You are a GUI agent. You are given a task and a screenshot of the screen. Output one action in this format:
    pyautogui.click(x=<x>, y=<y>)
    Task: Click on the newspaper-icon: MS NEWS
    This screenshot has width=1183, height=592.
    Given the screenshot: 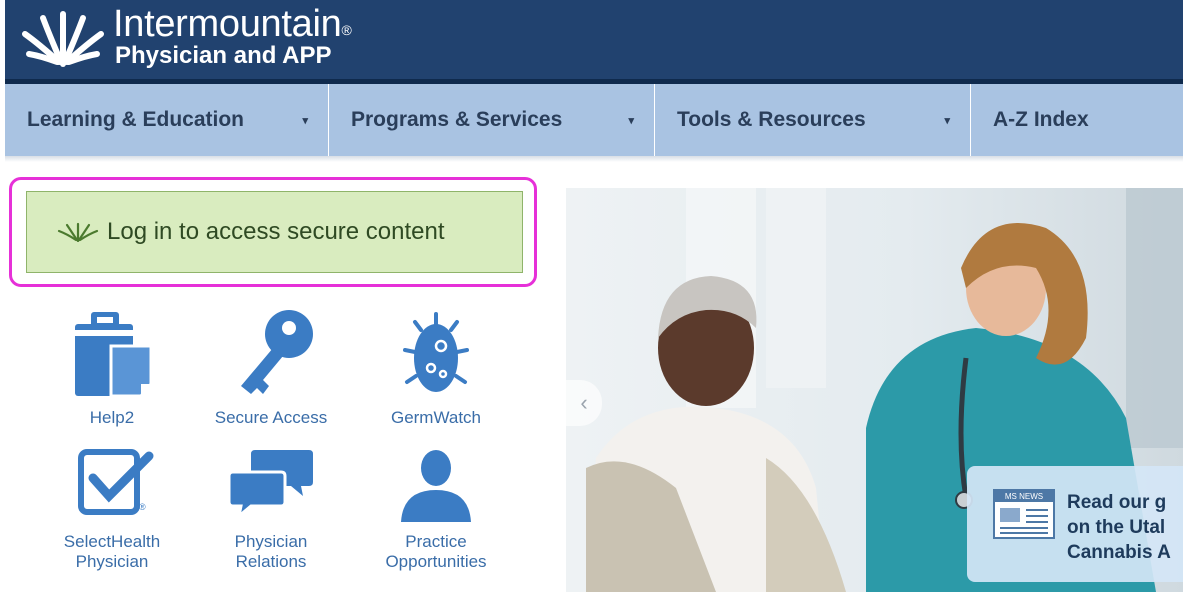 What is the action you would take?
    pyautogui.click(x=1024, y=514)
    